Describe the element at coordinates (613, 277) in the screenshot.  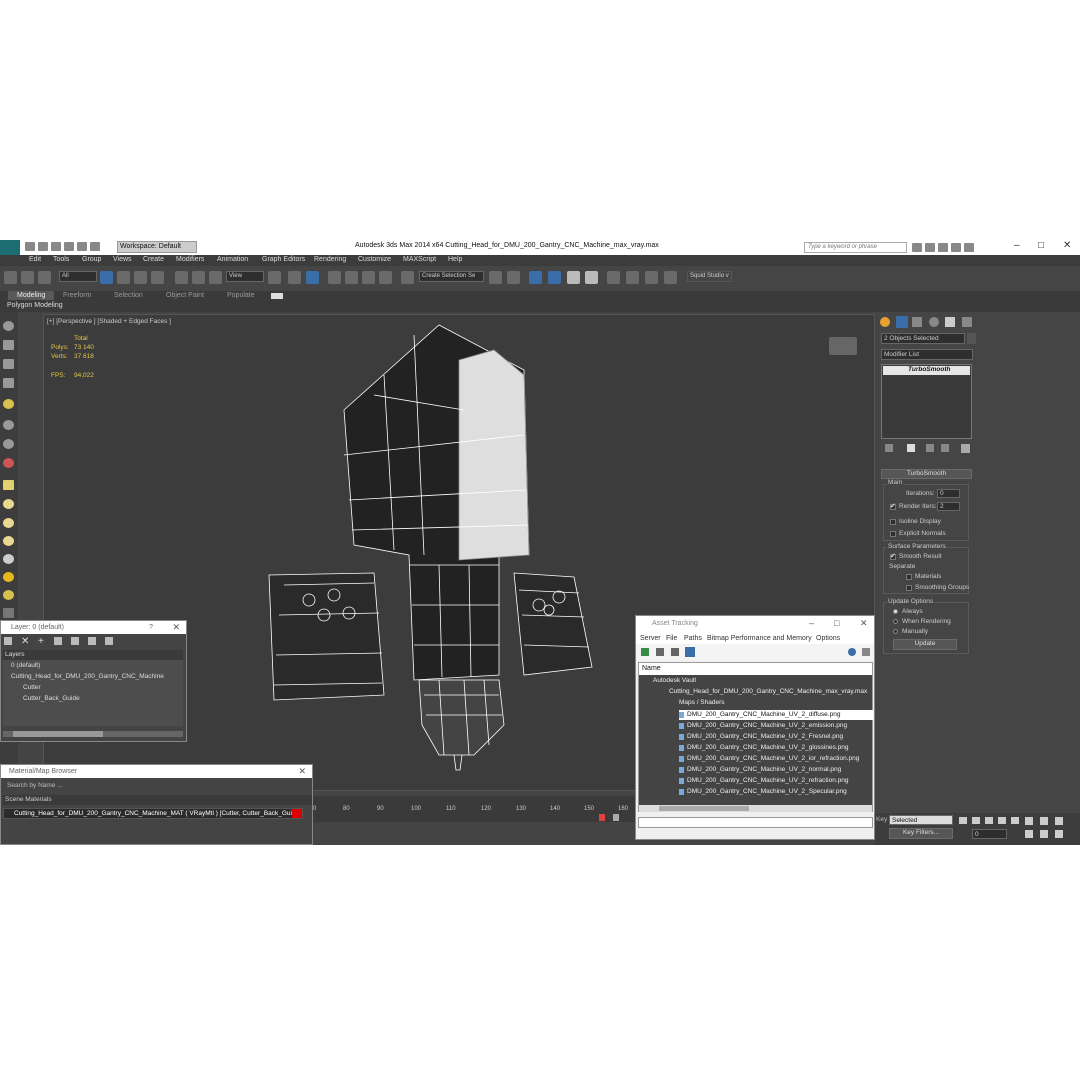
I see `material-editor-icon` at that location.